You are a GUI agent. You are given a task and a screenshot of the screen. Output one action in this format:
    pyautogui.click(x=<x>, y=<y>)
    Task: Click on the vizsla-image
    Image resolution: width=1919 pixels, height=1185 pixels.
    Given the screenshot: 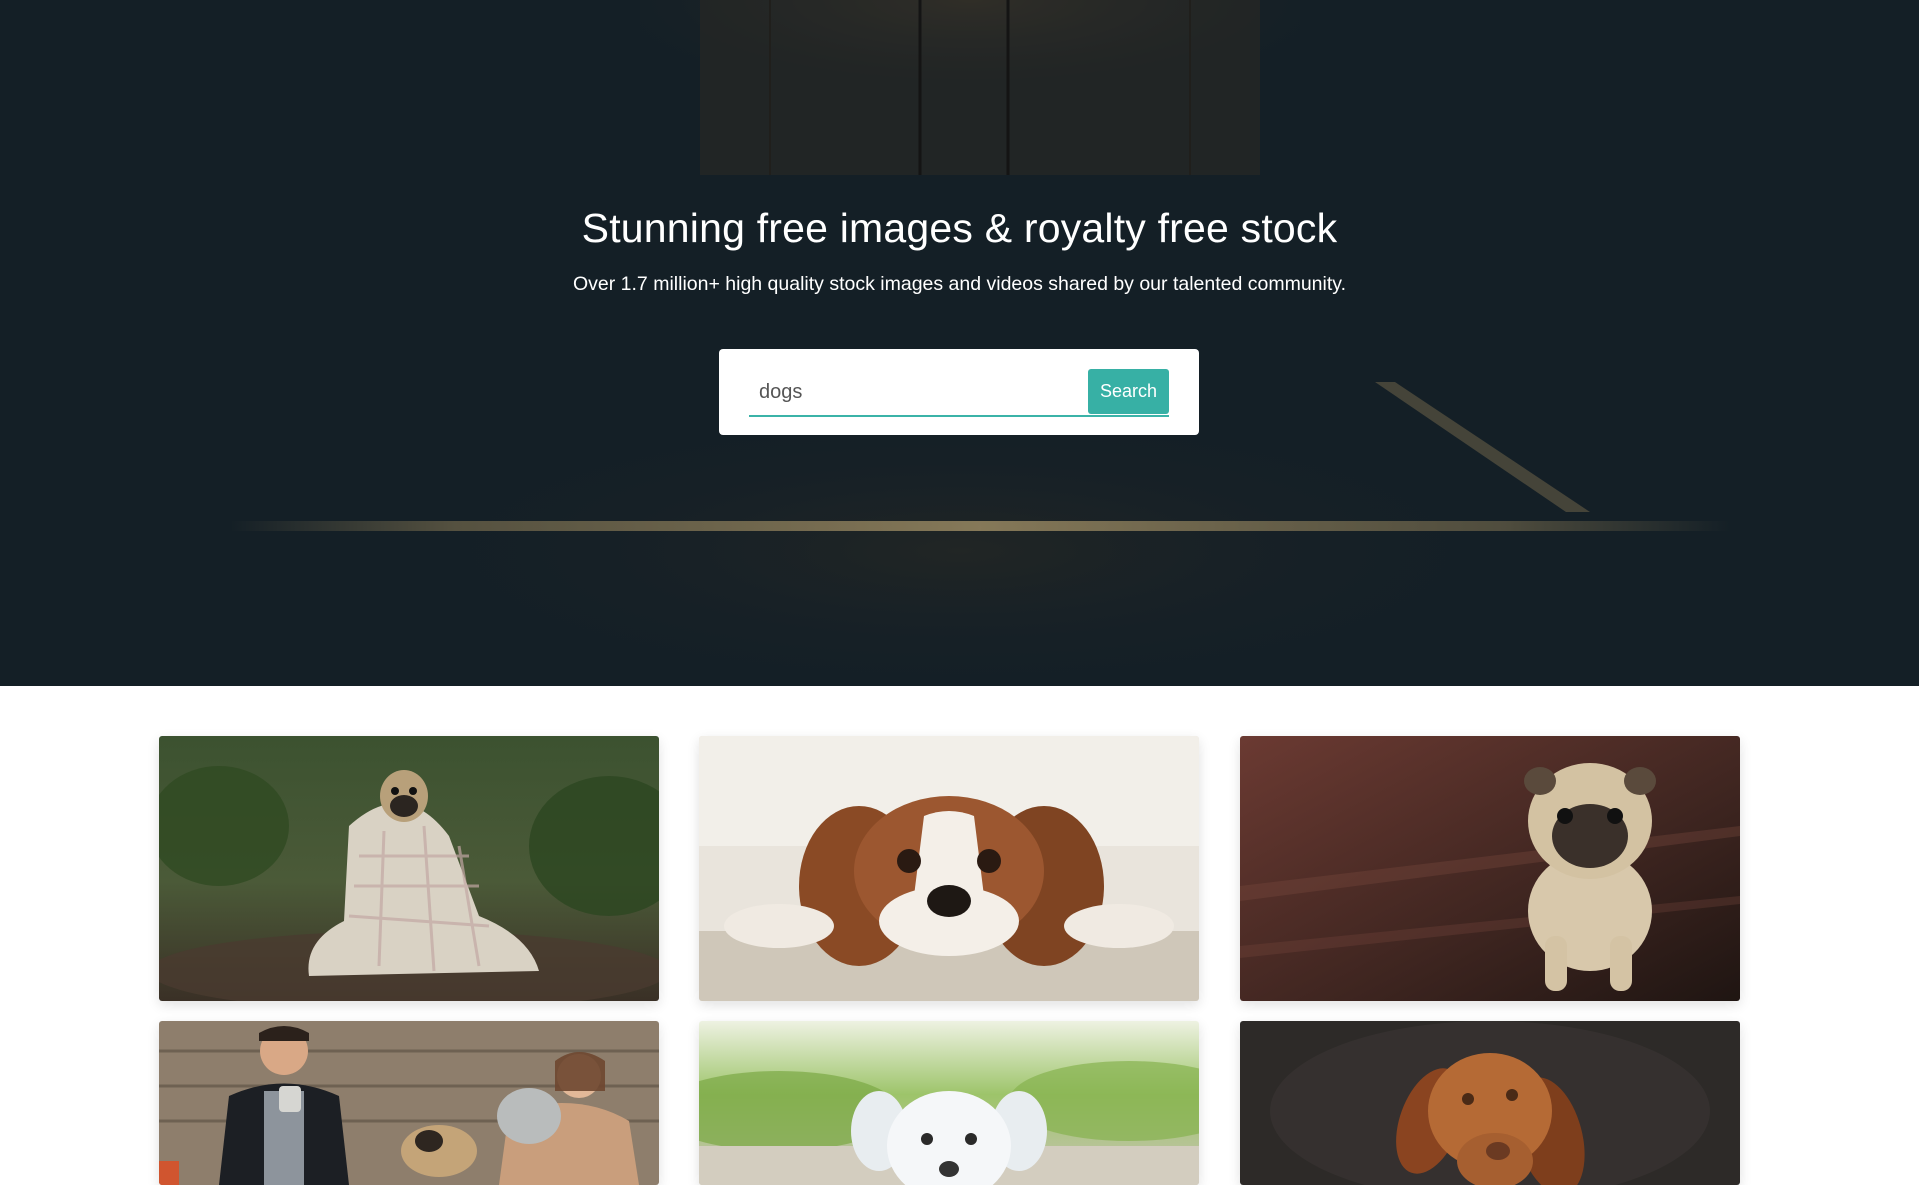 What is the action you would take?
    pyautogui.click(x=1490, y=1103)
    